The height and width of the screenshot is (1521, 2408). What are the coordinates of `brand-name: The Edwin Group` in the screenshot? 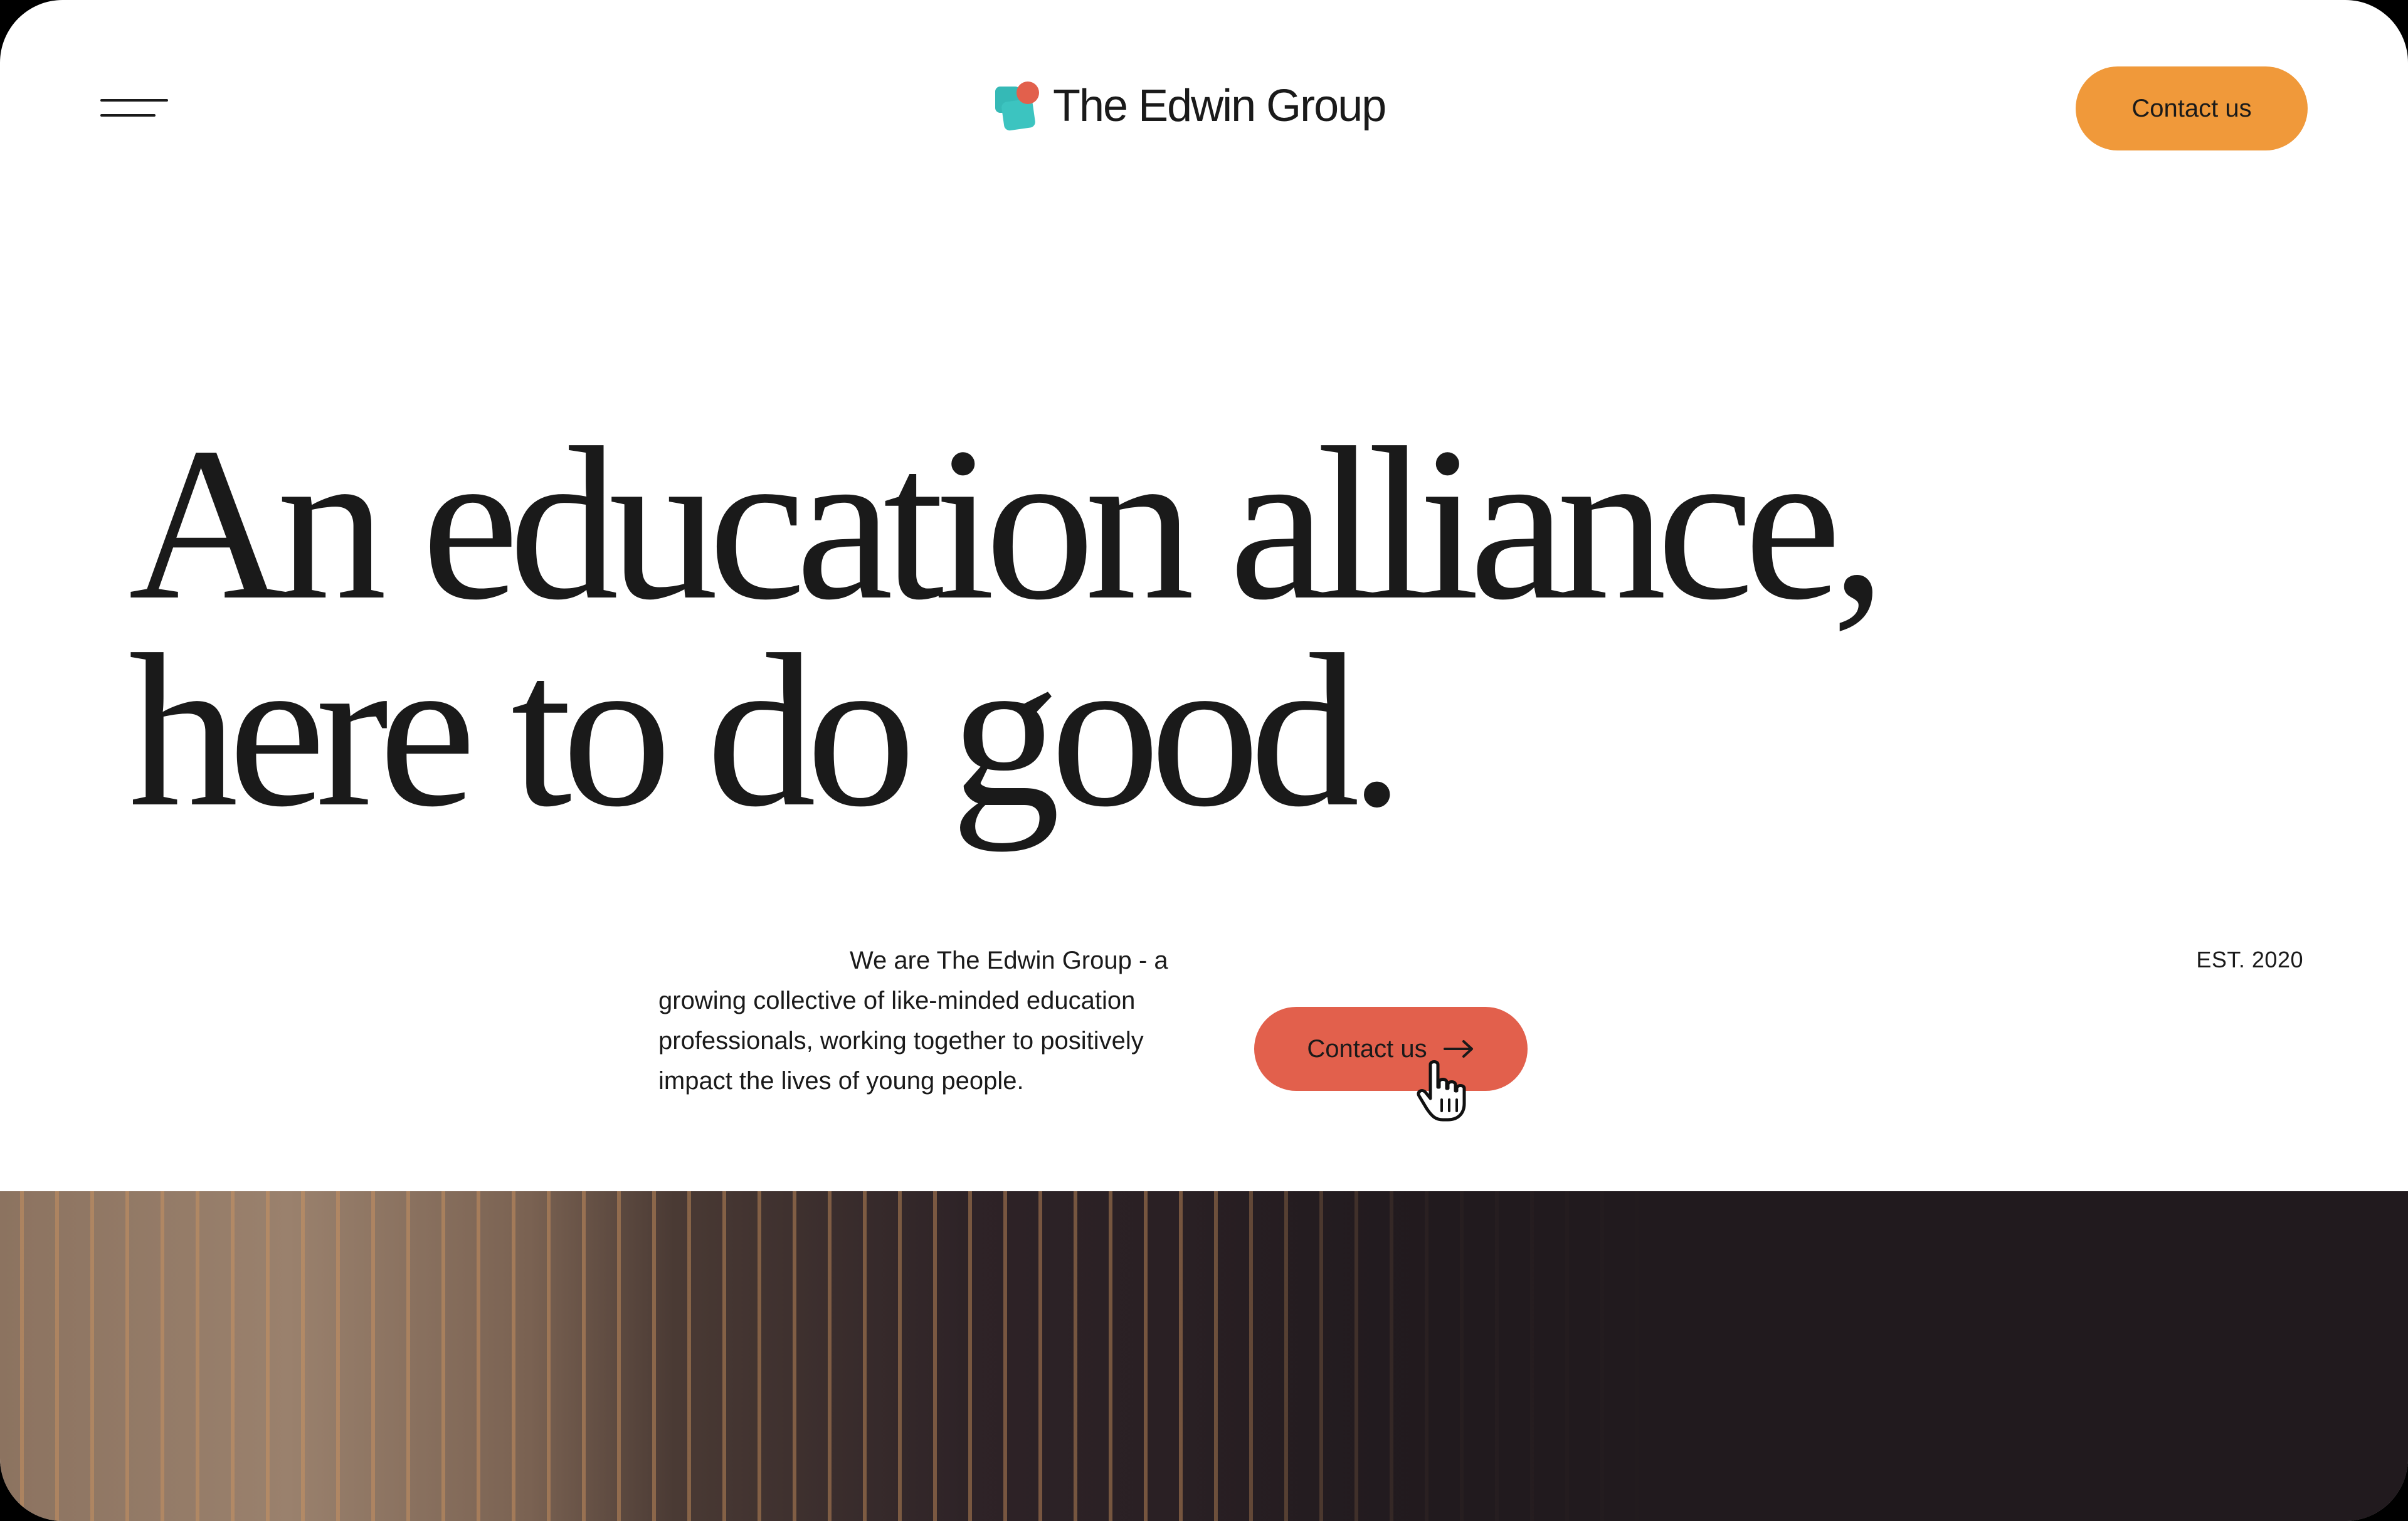 It's located at (1219, 106).